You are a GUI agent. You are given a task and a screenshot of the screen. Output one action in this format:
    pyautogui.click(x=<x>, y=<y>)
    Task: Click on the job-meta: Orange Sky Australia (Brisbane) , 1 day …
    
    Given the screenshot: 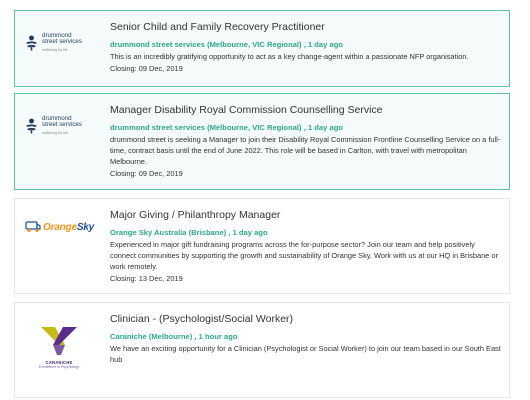 What is the action you would take?
    pyautogui.click(x=305, y=232)
    